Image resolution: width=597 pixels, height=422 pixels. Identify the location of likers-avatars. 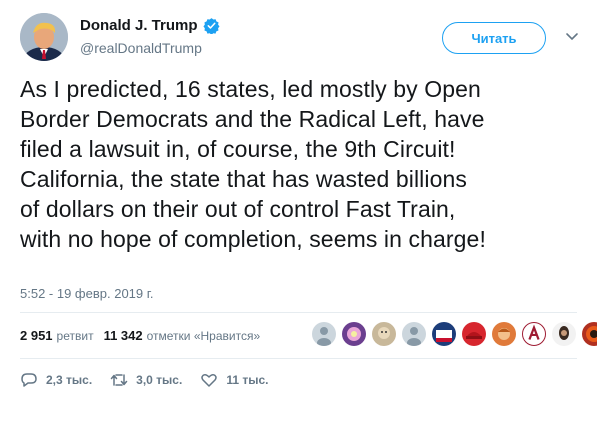
(454, 334).